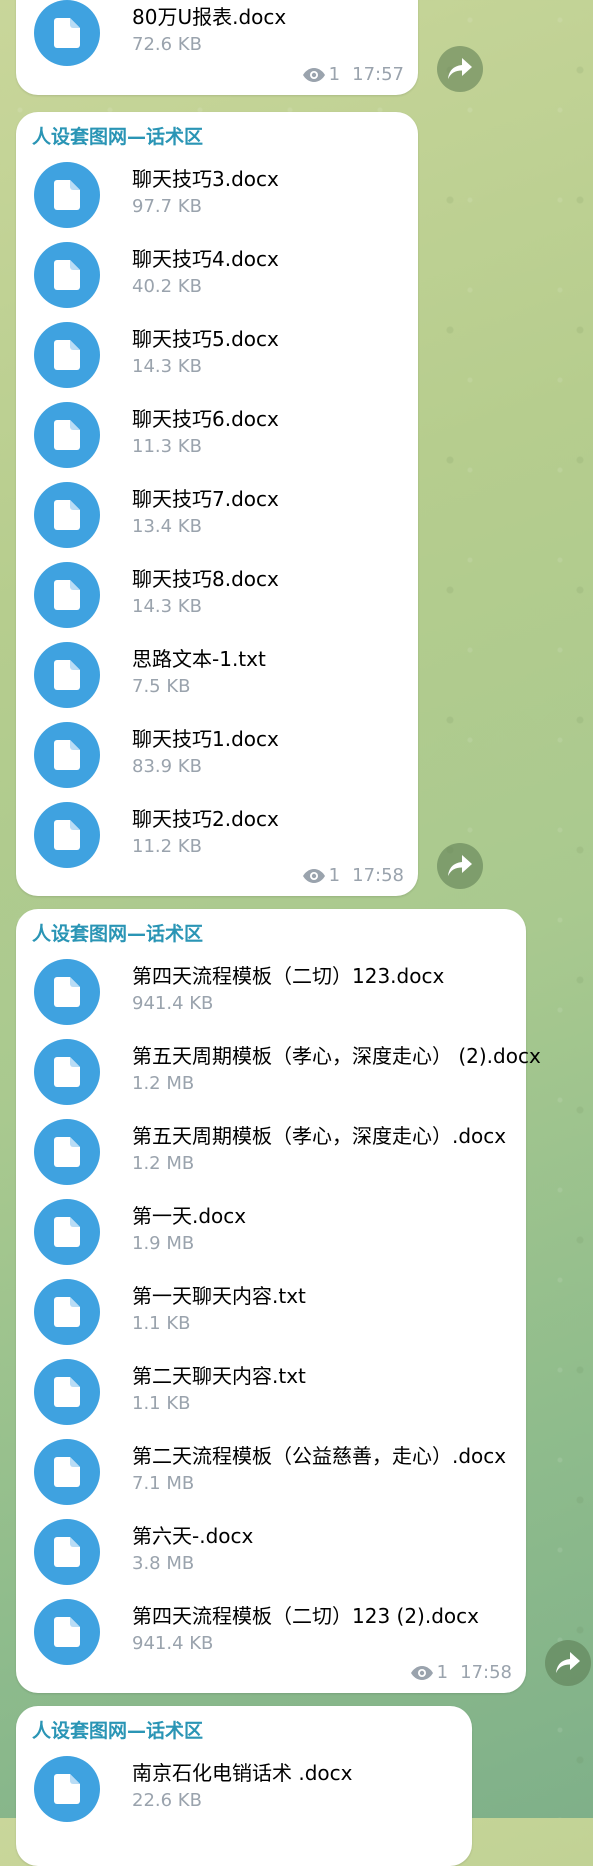  I want to click on file-name: 第五天周期模板（孝心，深度走心） (2).docx, so click(336, 1054).